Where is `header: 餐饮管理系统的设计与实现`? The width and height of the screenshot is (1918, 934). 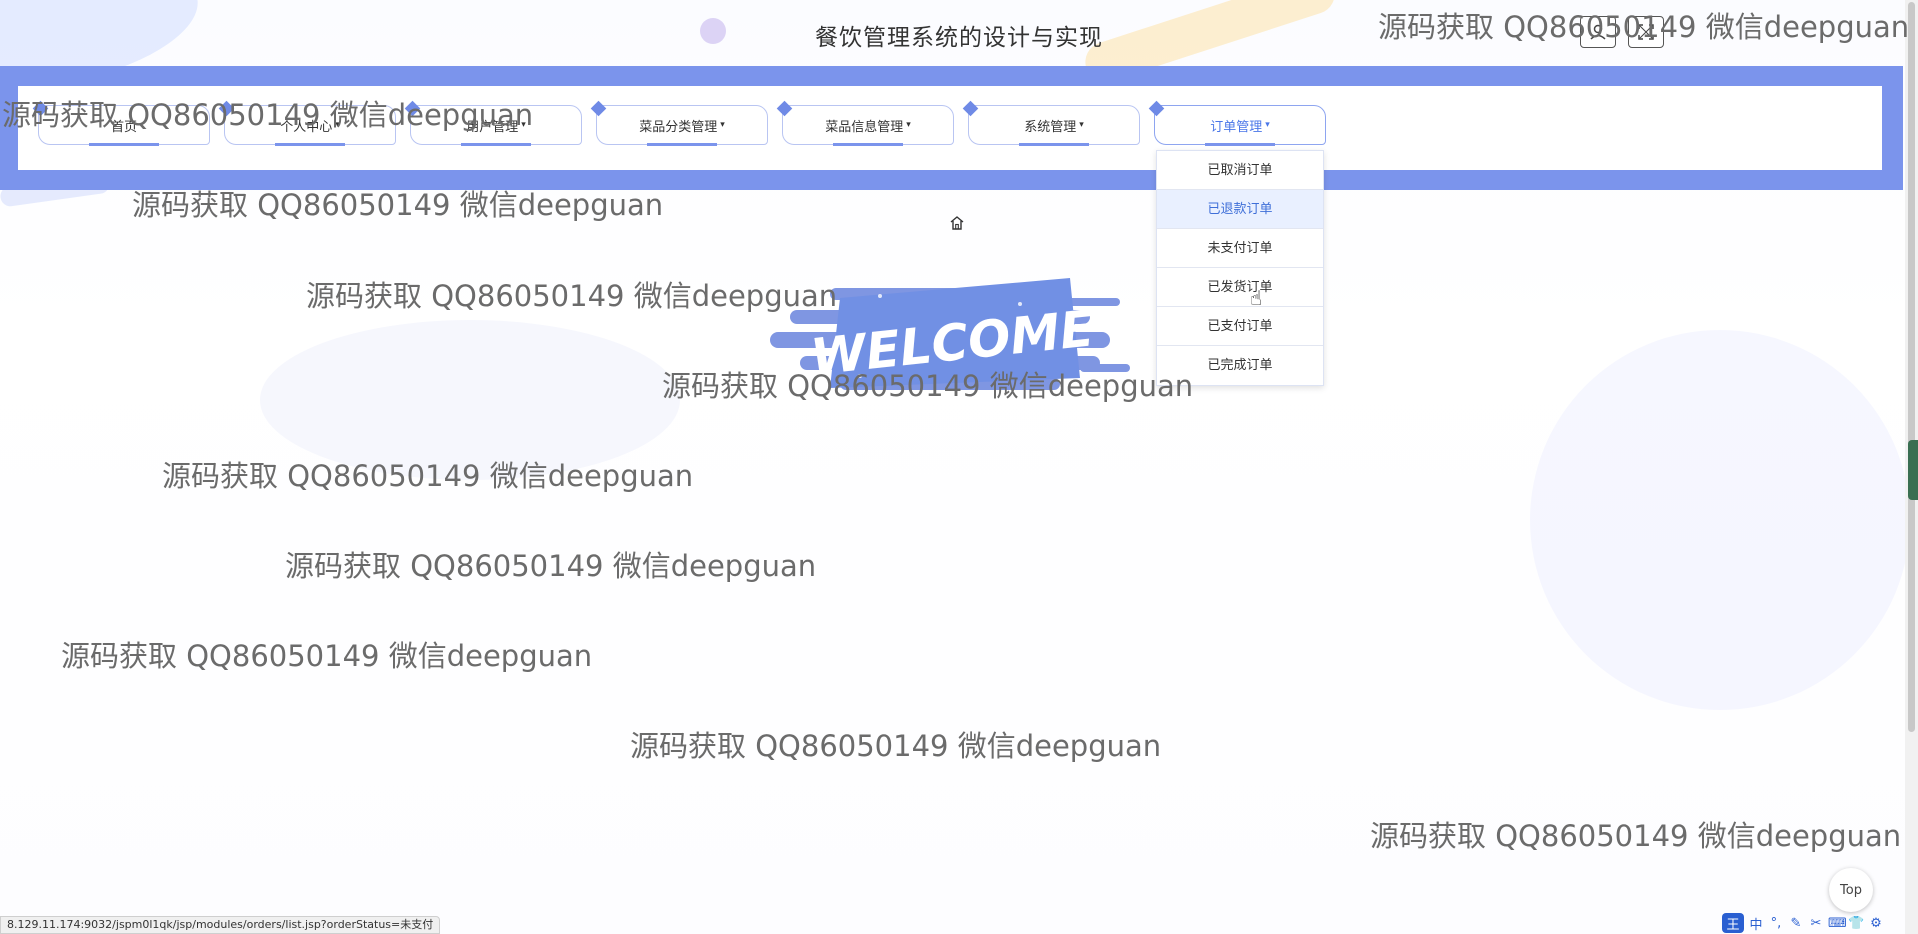
header: 餐饮管理系统的设计与实现 is located at coordinates (959, 33).